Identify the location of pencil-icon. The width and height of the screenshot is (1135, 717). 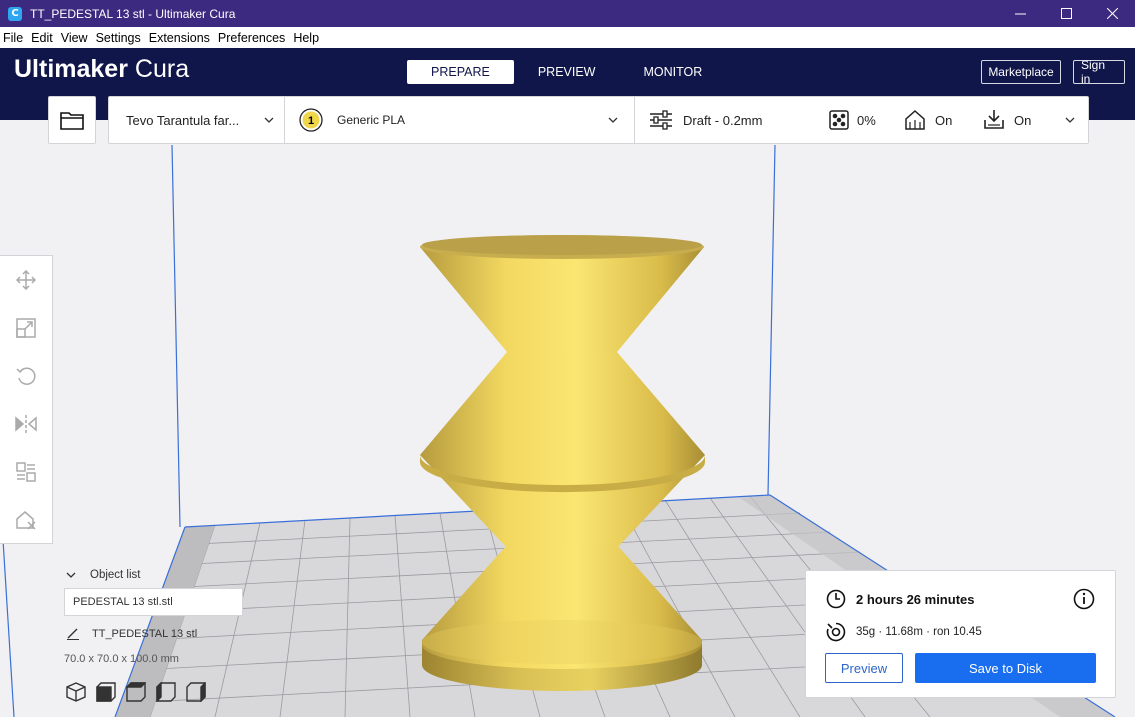
(73, 634).